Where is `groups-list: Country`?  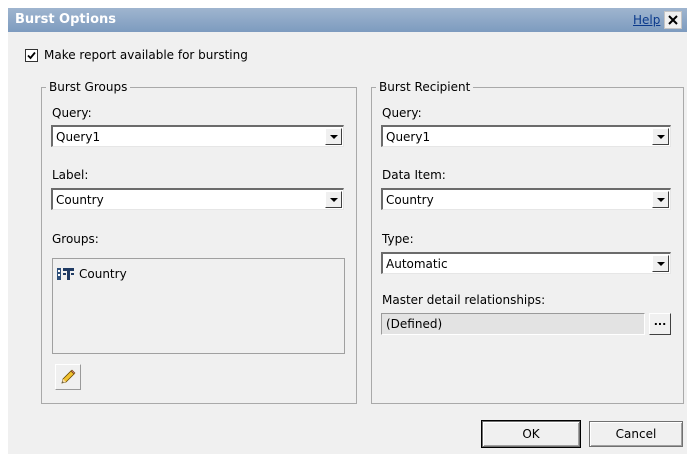
groups-list: Country is located at coordinates (198, 306).